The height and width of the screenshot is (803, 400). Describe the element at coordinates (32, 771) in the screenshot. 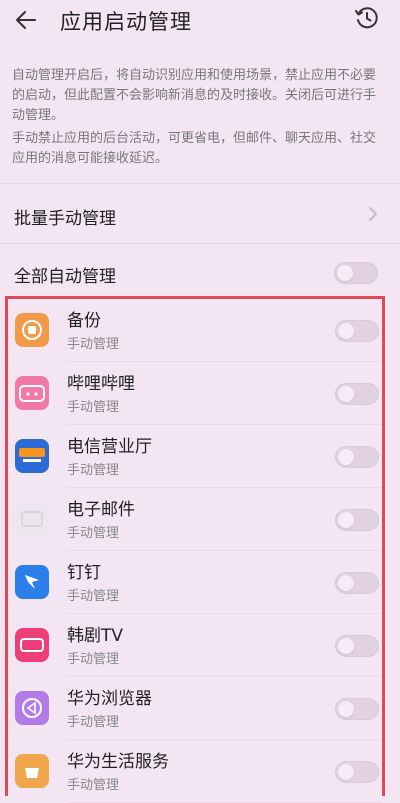

I see `life-service-icon` at that location.